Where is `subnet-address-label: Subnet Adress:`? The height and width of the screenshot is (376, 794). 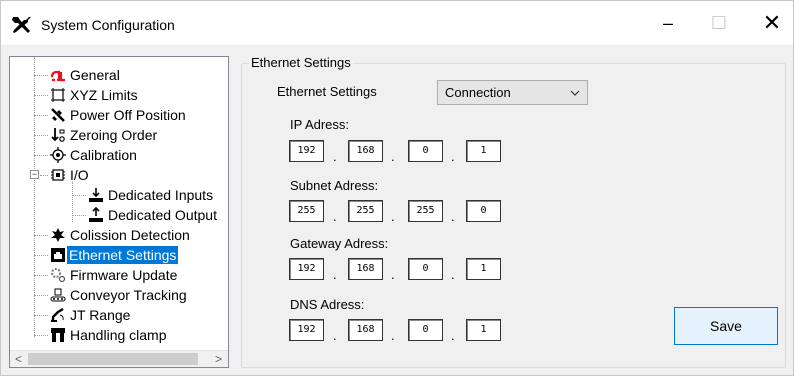
subnet-address-label: Subnet Adress: is located at coordinates (334, 185).